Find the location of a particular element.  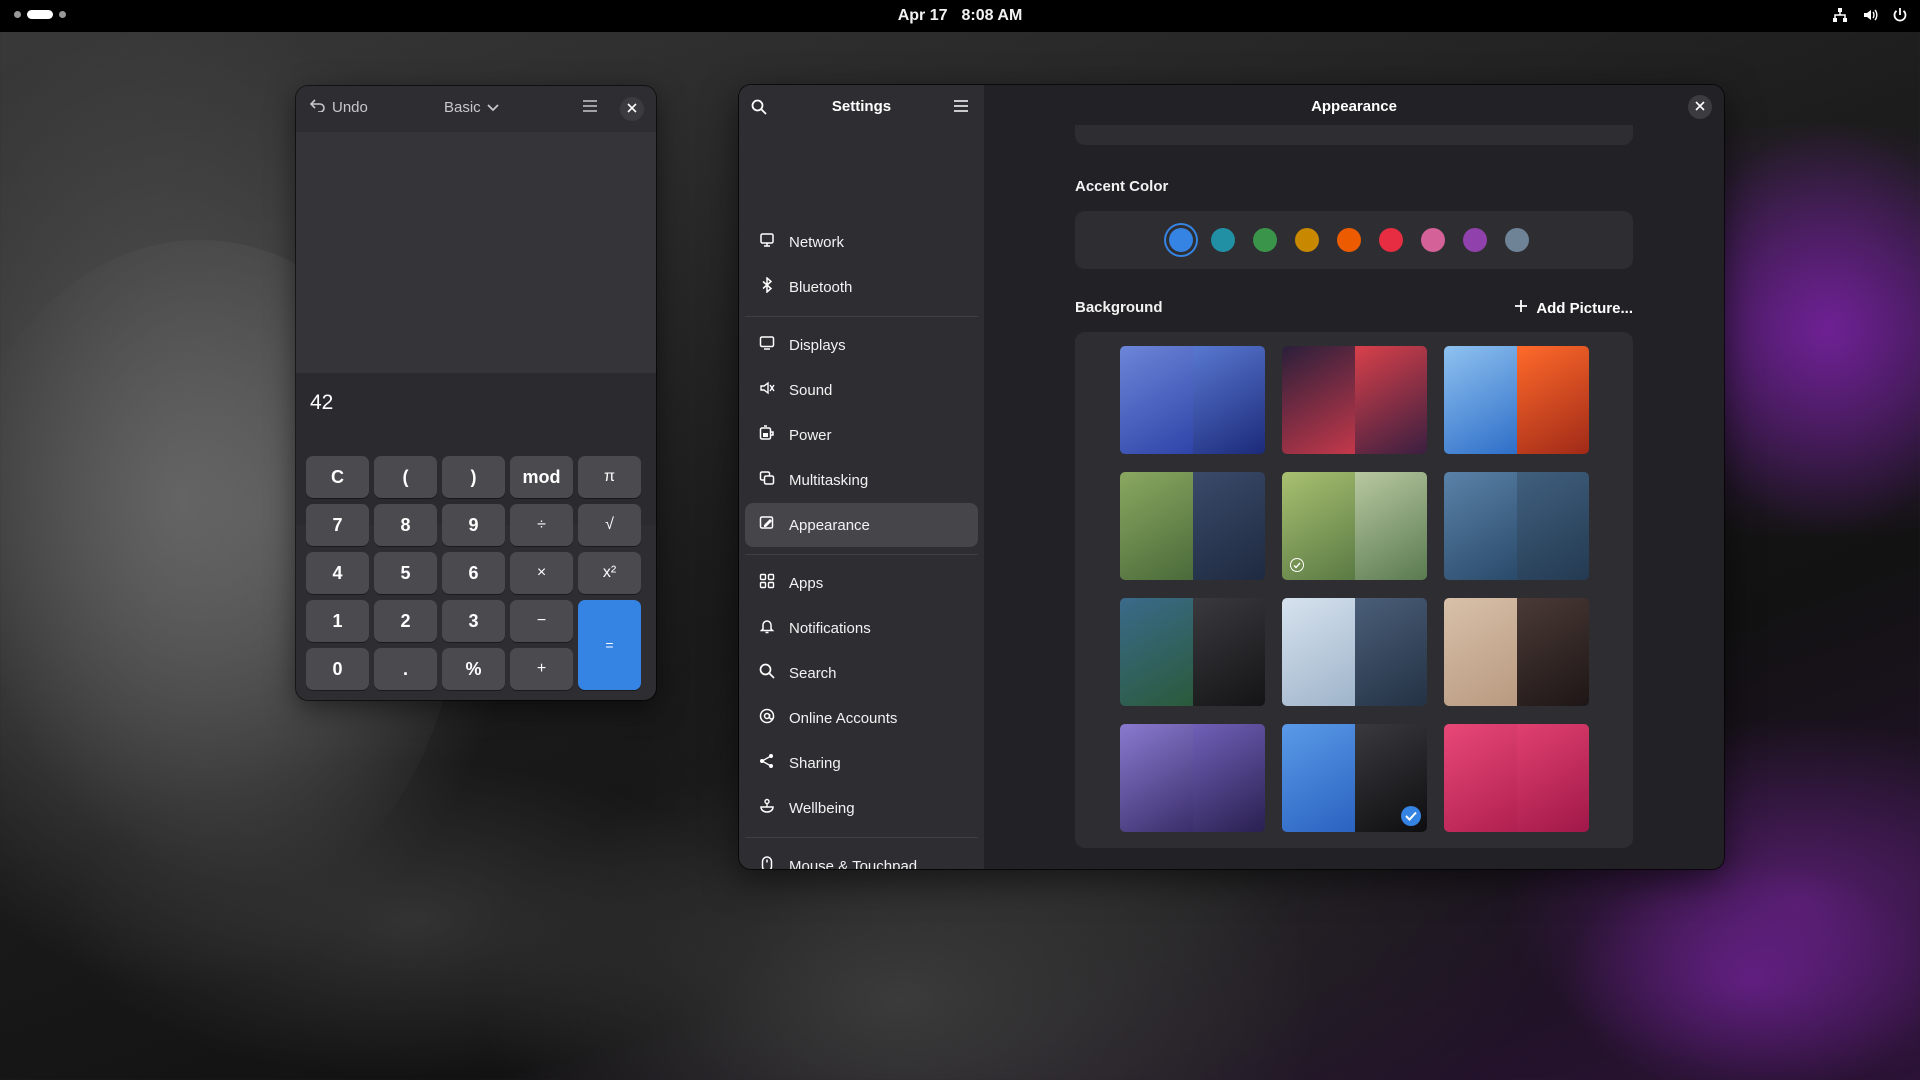

wallpaper-blue-cubes is located at coordinates (1192, 400).